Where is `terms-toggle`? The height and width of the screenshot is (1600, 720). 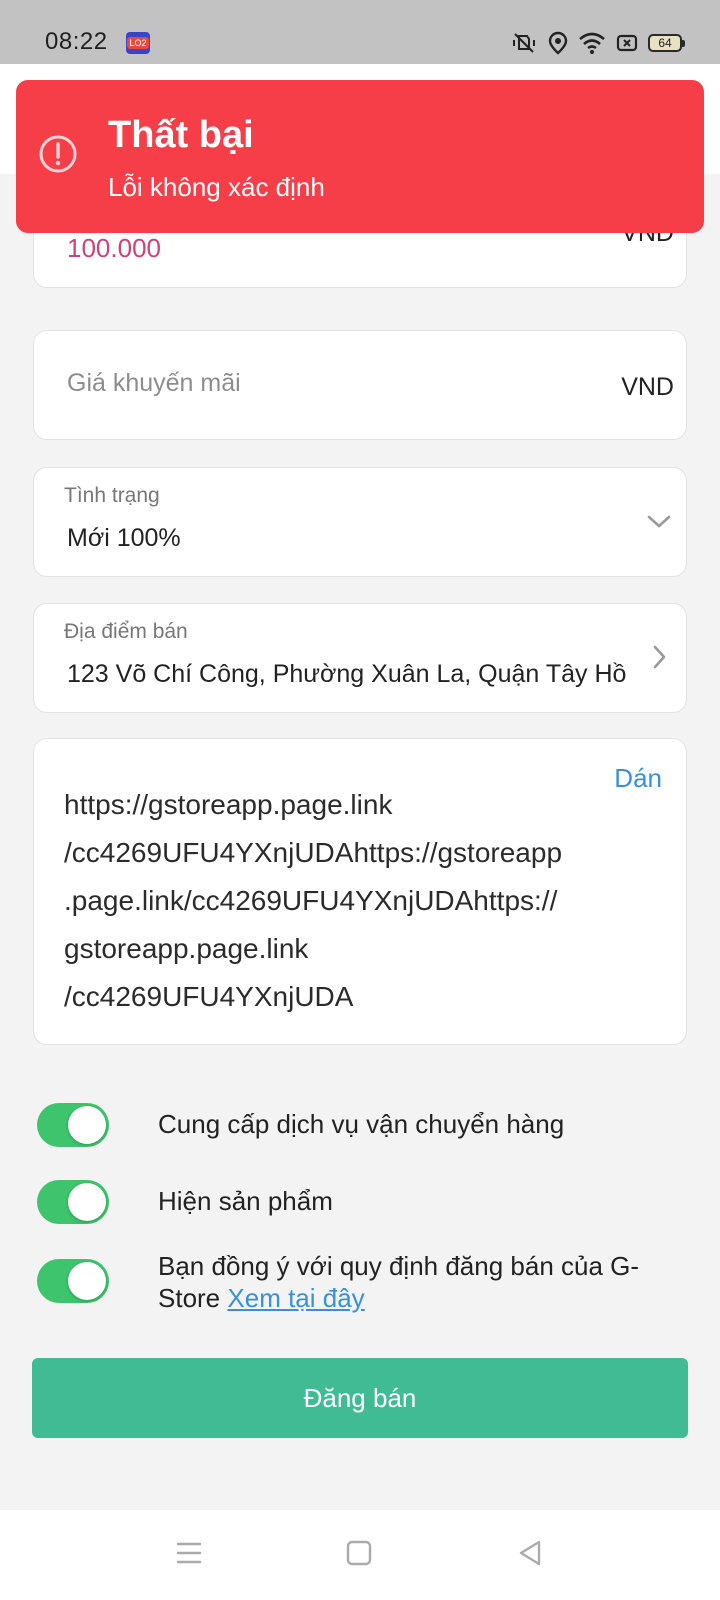
terms-toggle is located at coordinates (73, 1281).